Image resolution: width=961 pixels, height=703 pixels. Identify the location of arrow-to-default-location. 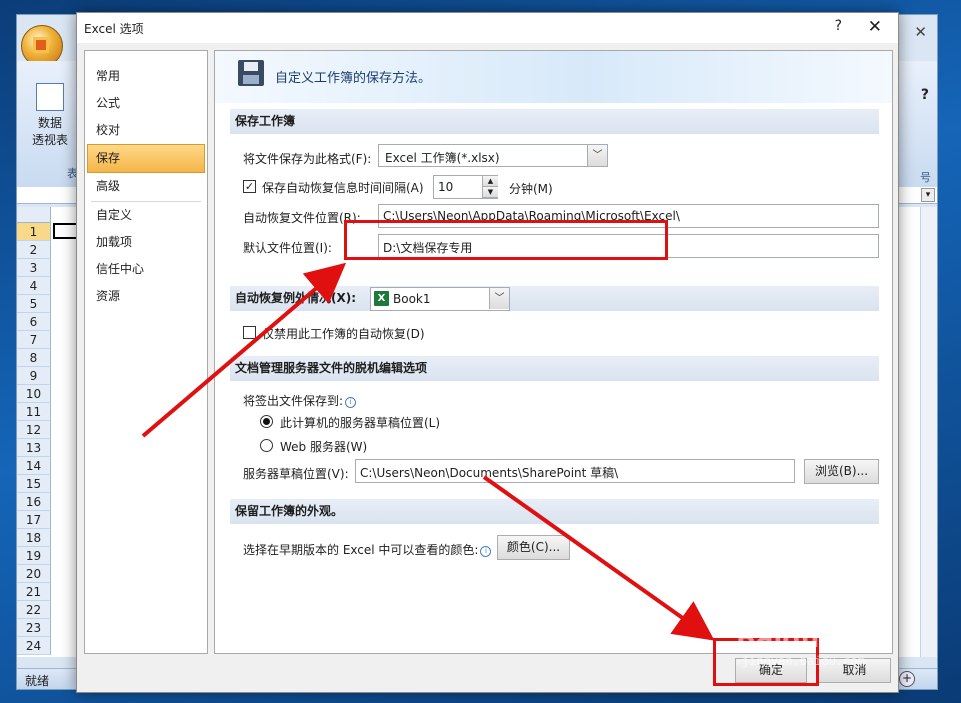
(244, 350).